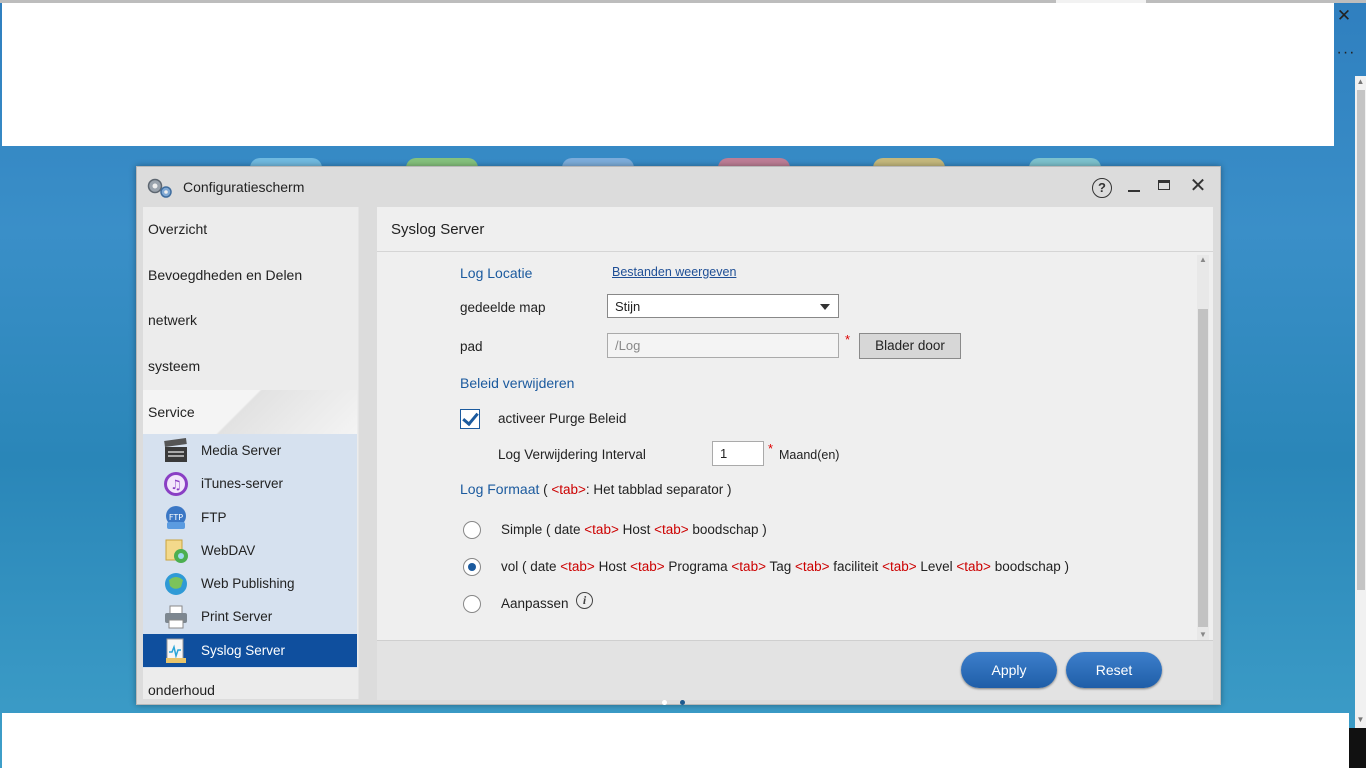 The image size is (1366, 768). Describe the element at coordinates (809, 455) in the screenshot. I see `interval-unit: Maand(en)` at that location.